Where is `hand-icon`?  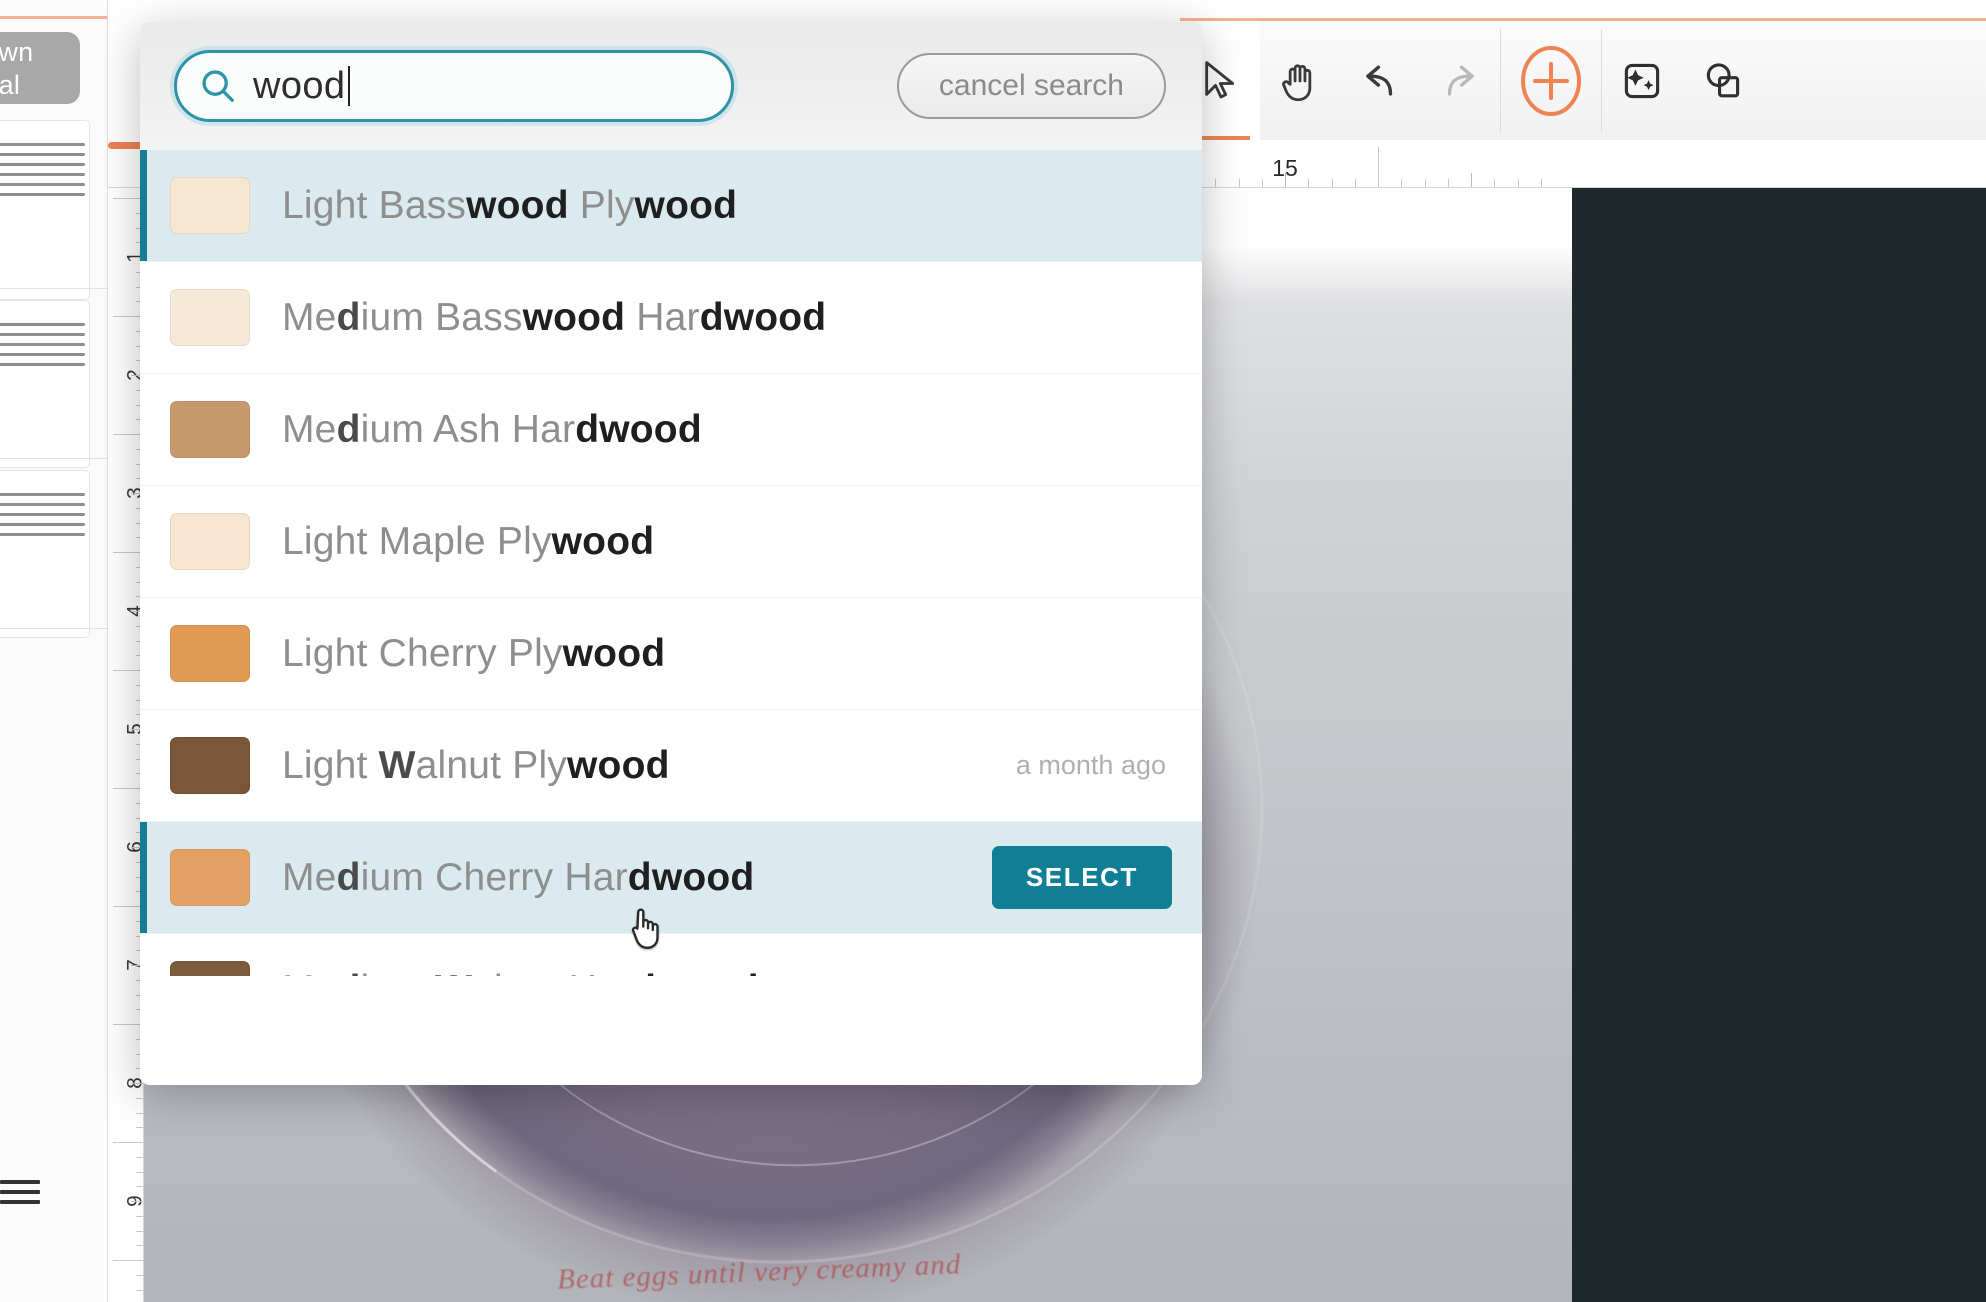 hand-icon is located at coordinates (1300, 81).